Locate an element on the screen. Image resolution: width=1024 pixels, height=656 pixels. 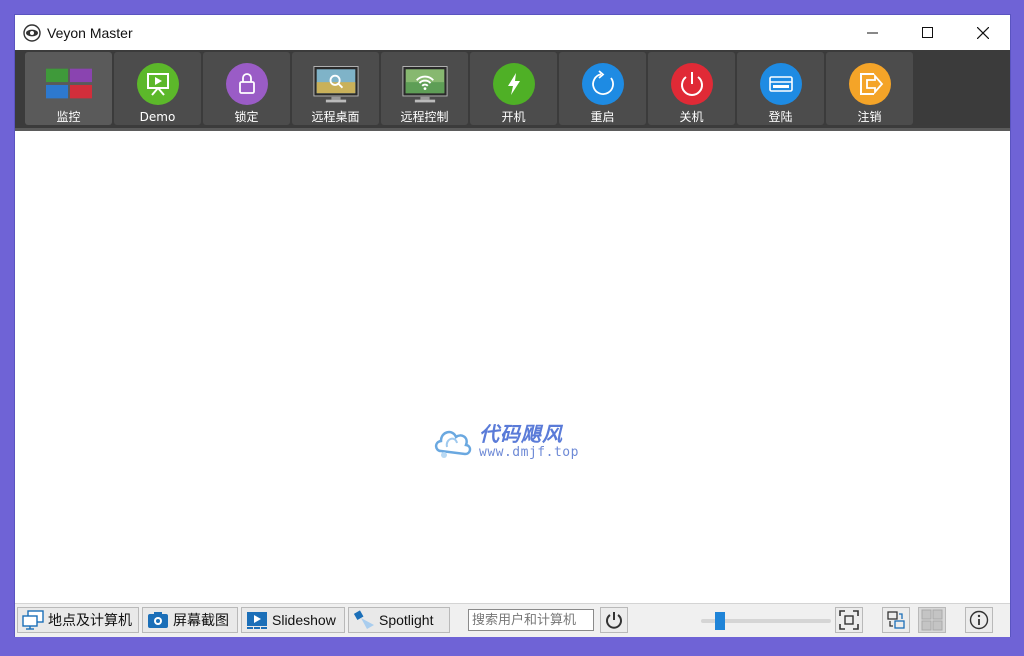
power-icon is located at coordinates (614, 620).